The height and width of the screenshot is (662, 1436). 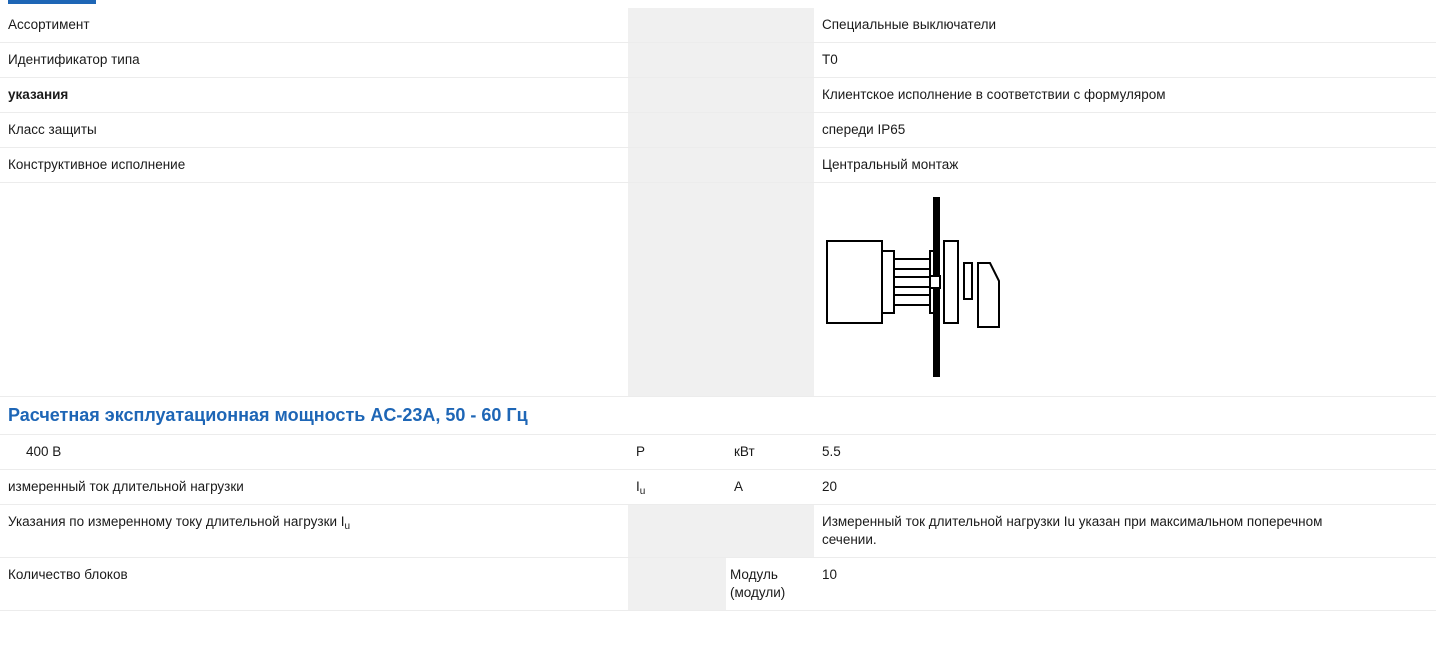 What do you see at coordinates (1125, 452) in the screenshot?
I see `row-value: 5.5` at bounding box center [1125, 452].